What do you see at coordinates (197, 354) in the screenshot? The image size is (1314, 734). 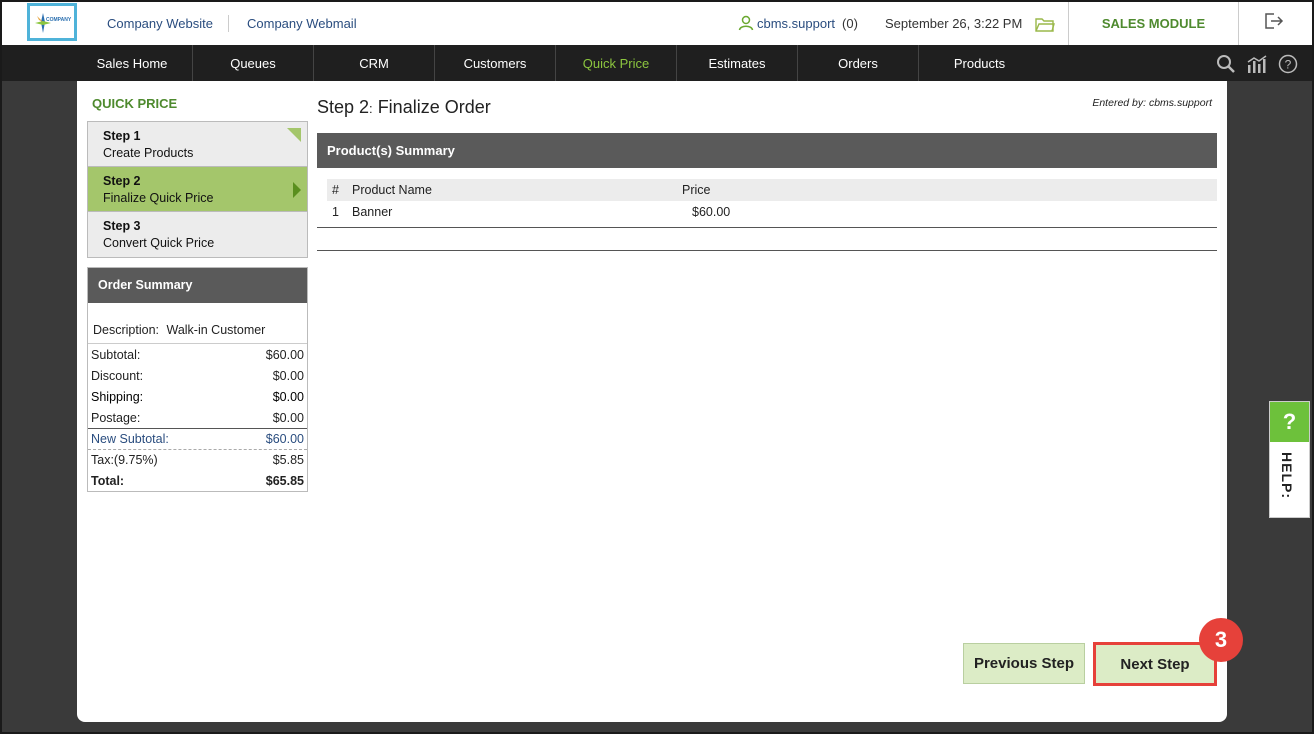 I see `subtotal-row: Subtotal: $60.00` at bounding box center [197, 354].